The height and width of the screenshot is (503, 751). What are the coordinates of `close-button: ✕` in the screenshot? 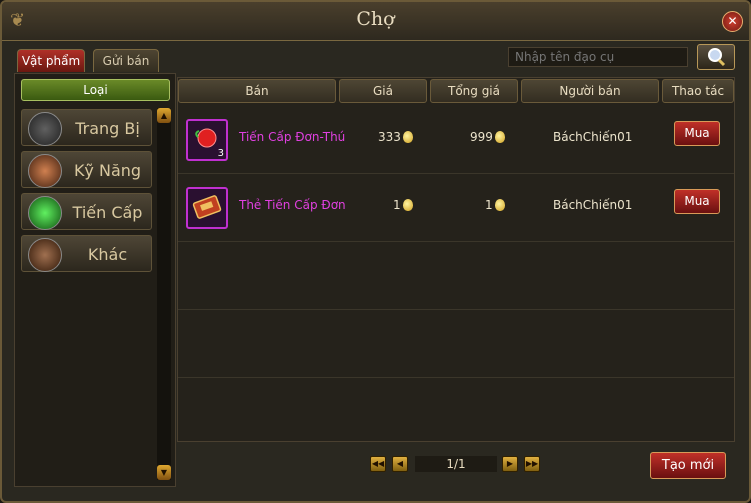 It's located at (732, 21).